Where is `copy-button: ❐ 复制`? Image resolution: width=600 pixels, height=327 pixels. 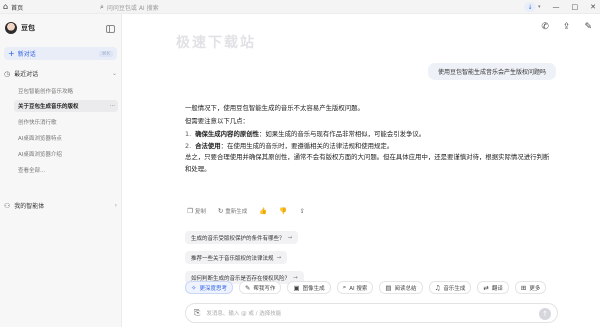 copy-button: ❐ 复制 is located at coordinates (196, 211).